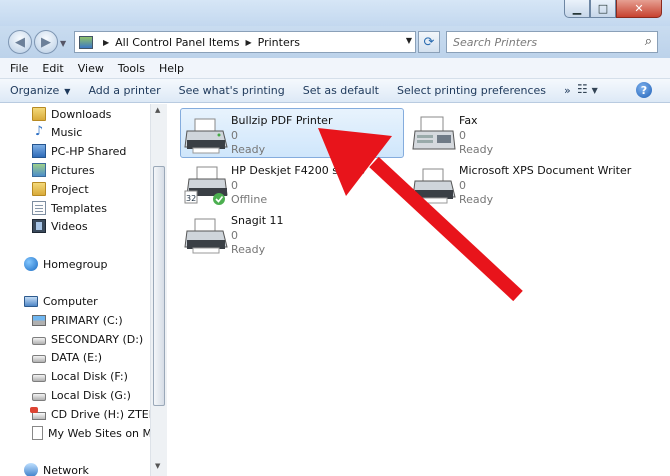  Describe the element at coordinates (644, 90) in the screenshot. I see `help-button: ?` at that location.